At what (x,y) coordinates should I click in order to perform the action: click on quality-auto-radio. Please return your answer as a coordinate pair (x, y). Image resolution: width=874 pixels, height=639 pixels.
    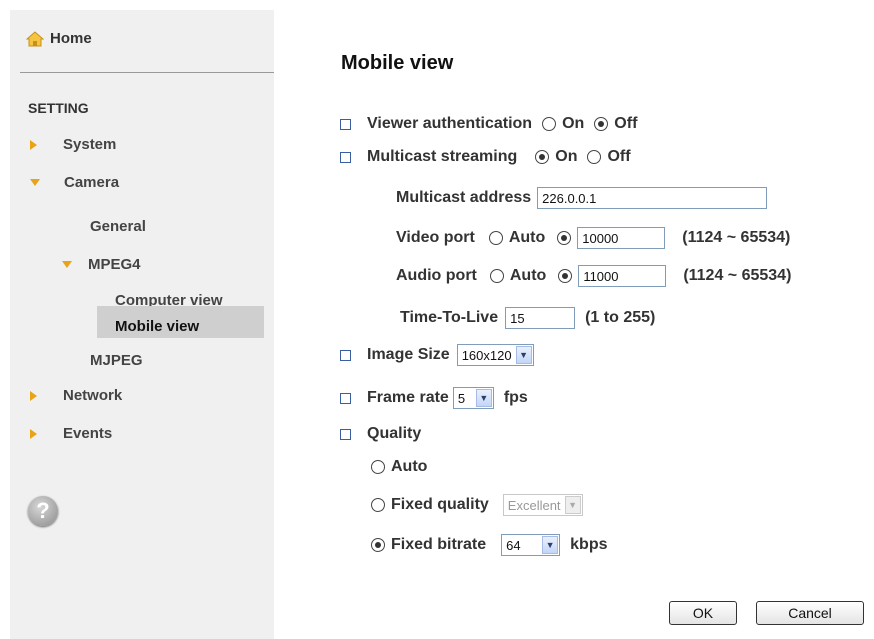
    Looking at the image, I should click on (378, 467).